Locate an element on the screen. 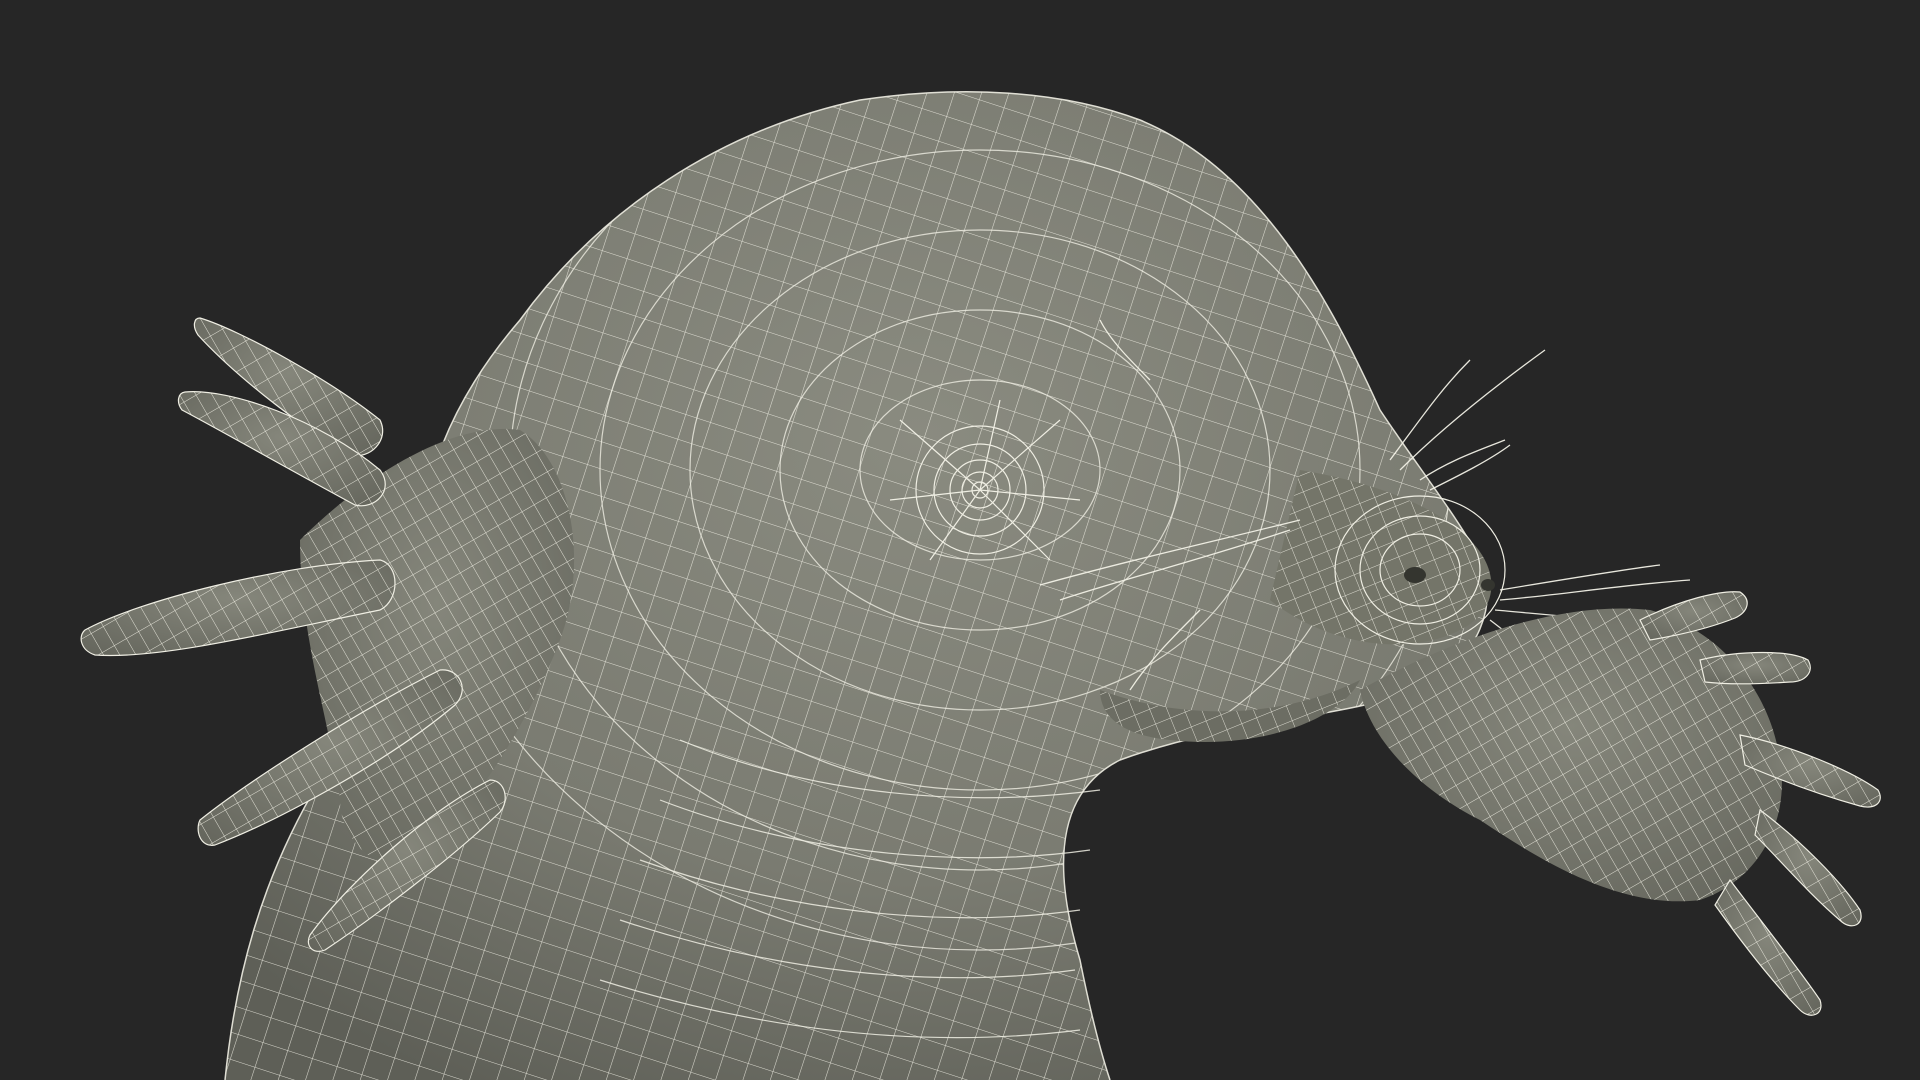 This screenshot has height=1080, width=1920. right-forepaw is located at coordinates (1620, 803).